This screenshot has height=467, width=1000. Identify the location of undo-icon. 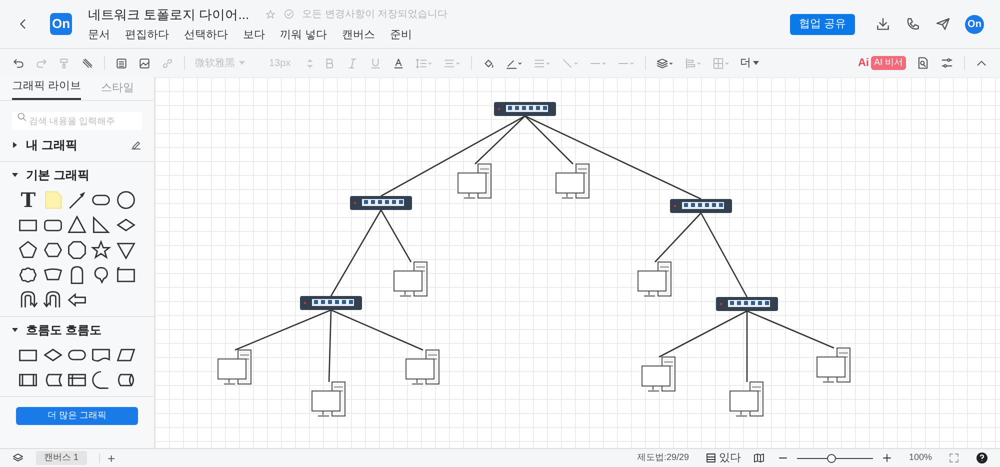
(18, 63).